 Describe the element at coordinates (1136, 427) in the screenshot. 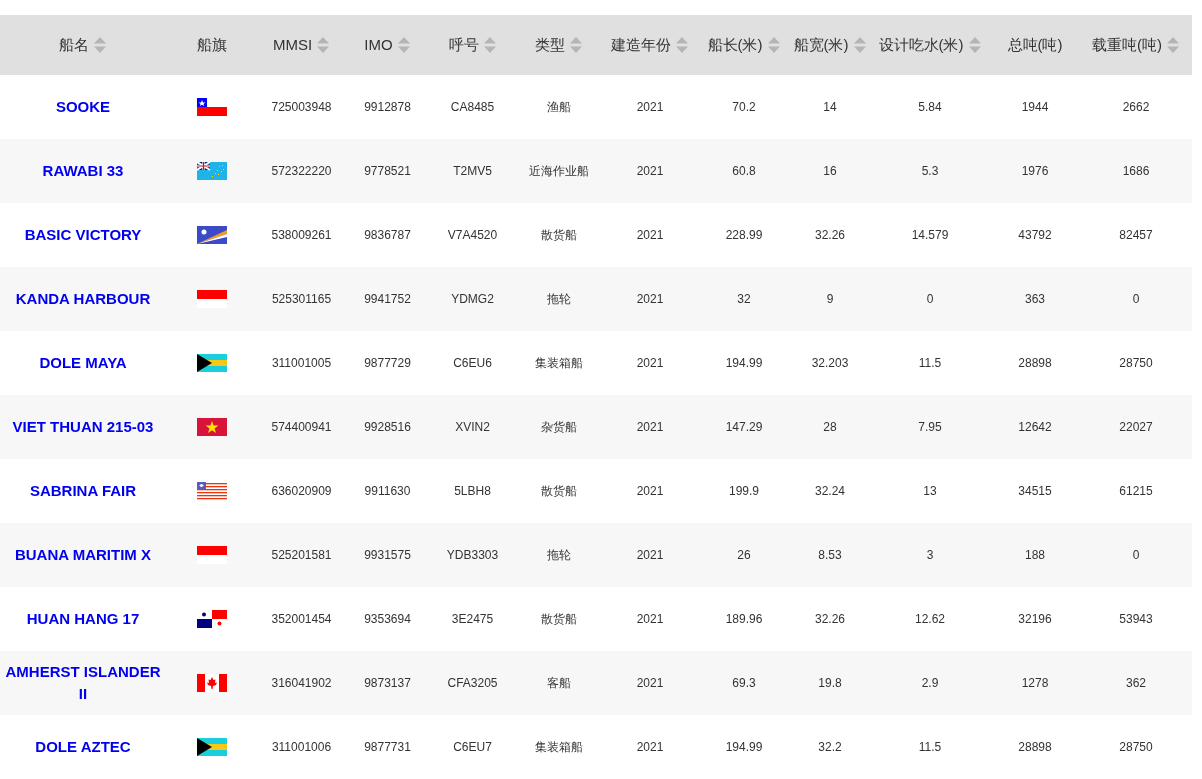

I see `table-cell-text: 22027` at that location.